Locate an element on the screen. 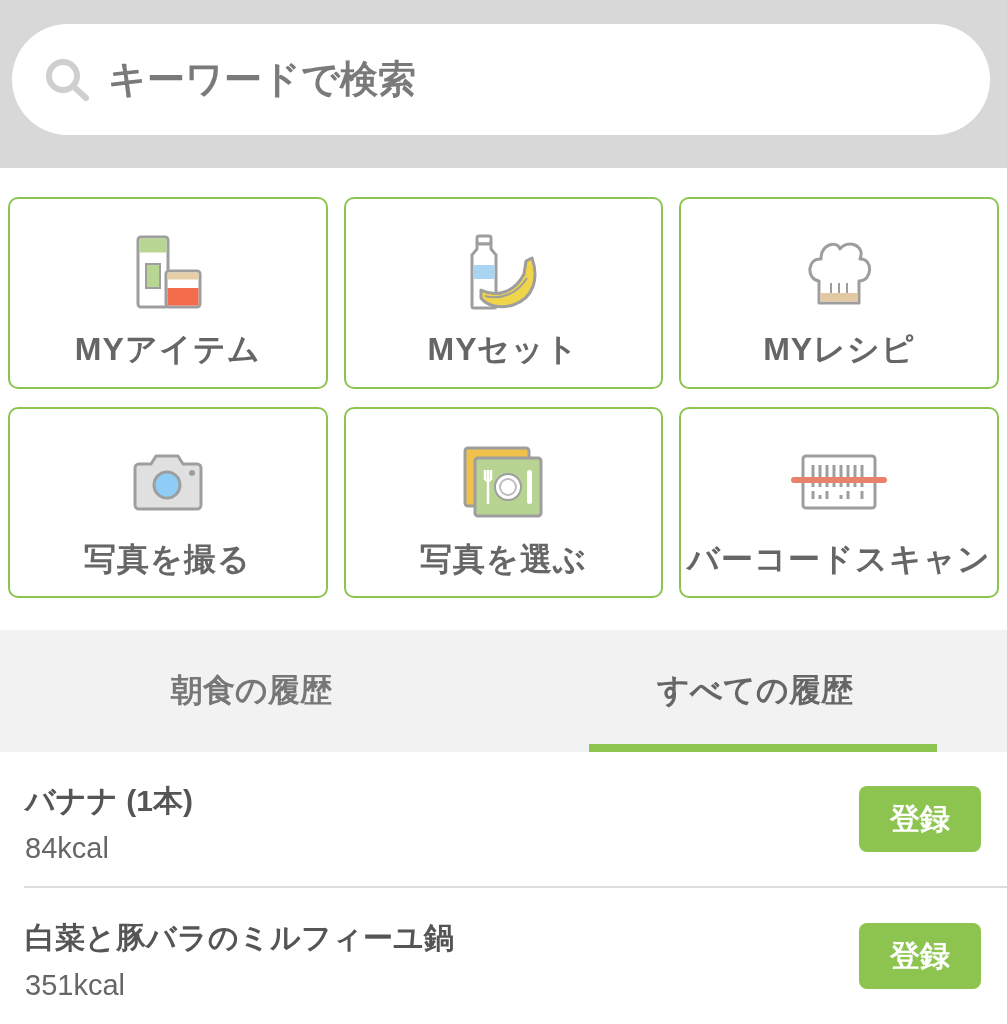  shortcut-tile: バーコードスキャン is located at coordinates (839, 502).